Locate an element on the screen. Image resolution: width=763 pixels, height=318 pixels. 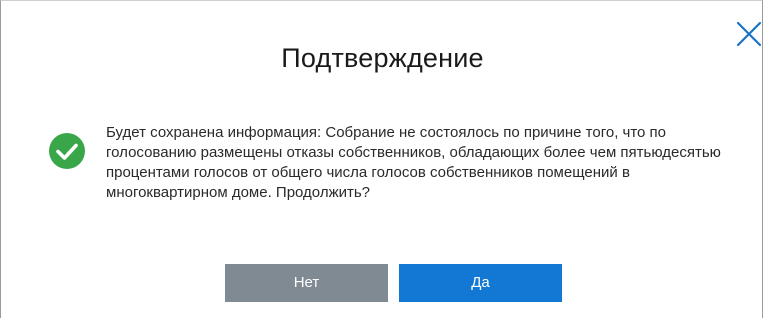
check-circle-icon is located at coordinates (67, 151).